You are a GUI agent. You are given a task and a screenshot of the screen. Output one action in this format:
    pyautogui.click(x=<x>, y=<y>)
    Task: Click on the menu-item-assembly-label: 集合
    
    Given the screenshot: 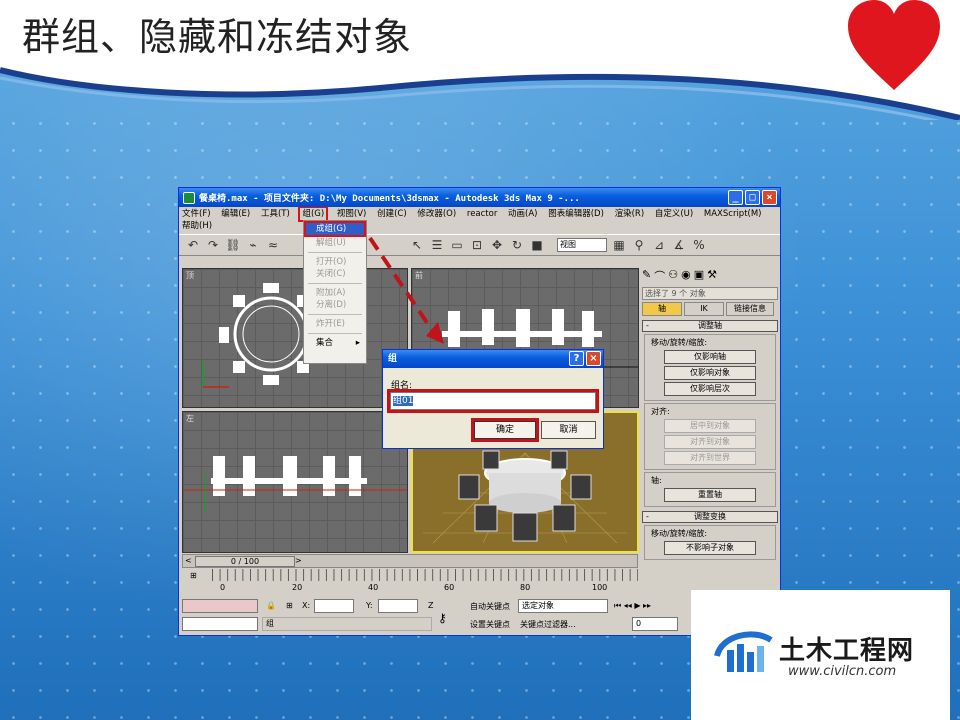 What is the action you would take?
    pyautogui.click(x=325, y=343)
    